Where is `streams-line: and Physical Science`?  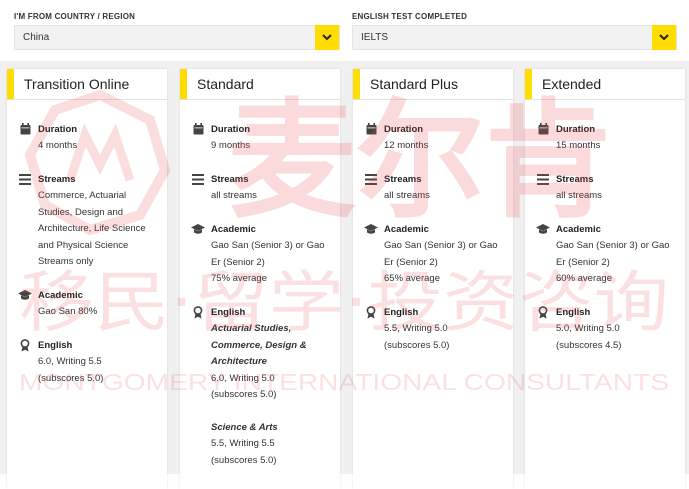
streams-line: and Physical Science is located at coordinates (83, 245).